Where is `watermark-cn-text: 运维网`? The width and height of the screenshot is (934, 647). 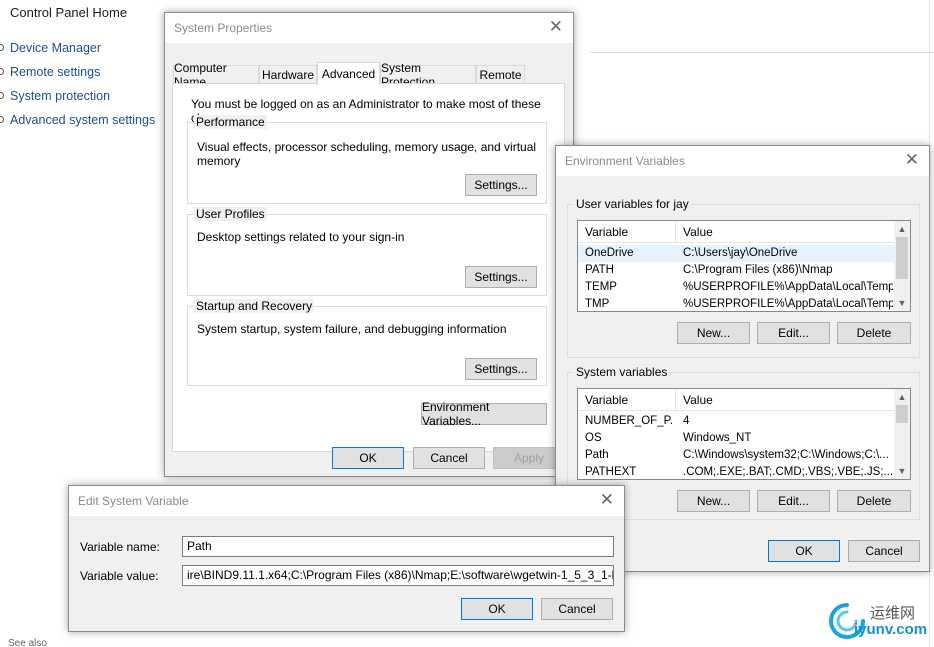
watermark-cn-text: 运维网 is located at coordinates (893, 613).